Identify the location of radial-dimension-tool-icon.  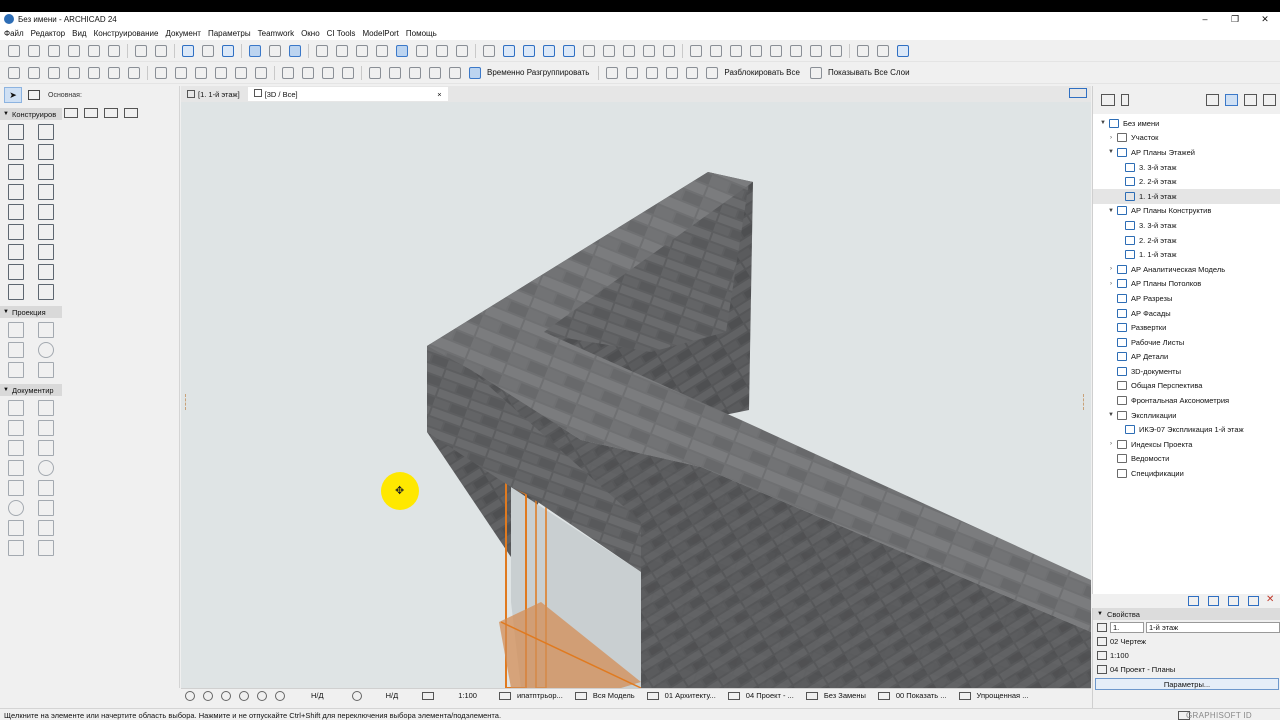
(16, 428).